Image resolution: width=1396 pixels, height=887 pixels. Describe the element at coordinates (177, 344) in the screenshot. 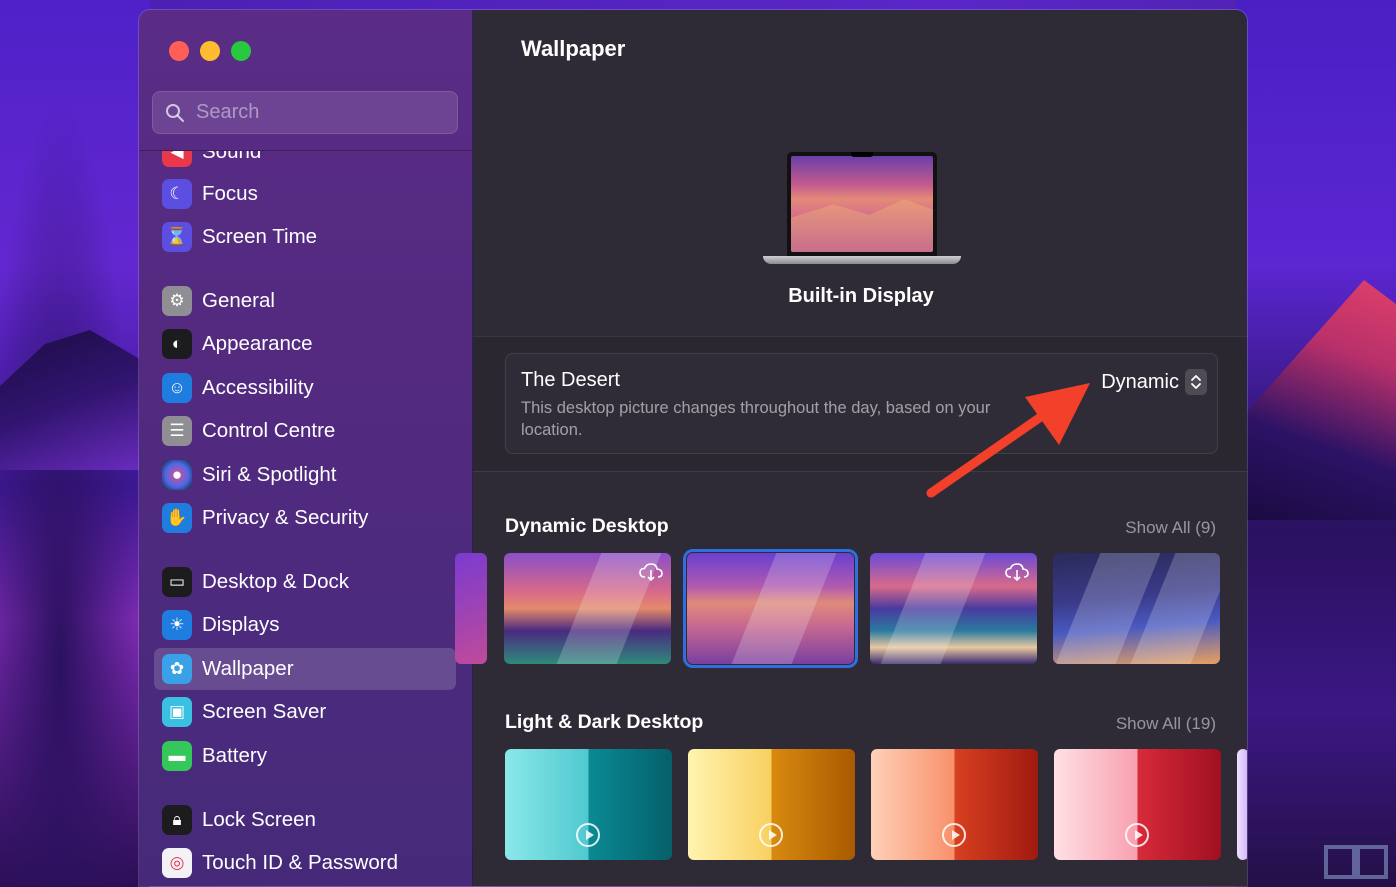

I see `appearance-icon: ◐` at that location.